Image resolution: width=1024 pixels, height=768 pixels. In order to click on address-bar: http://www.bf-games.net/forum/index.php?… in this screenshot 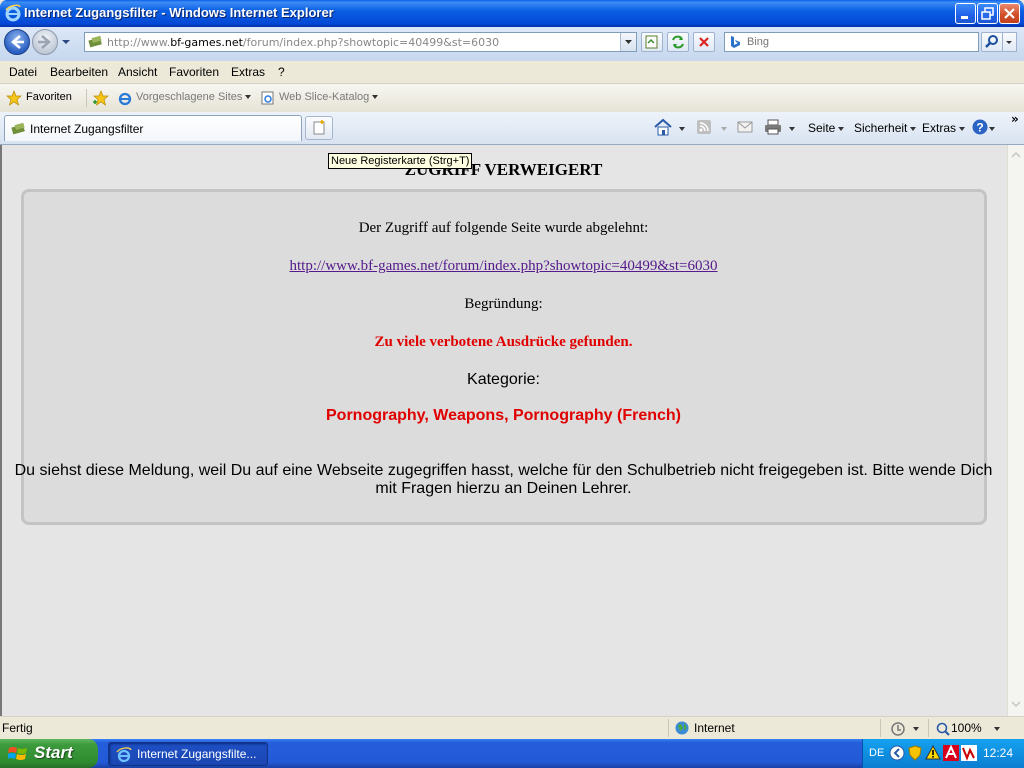, I will do `click(360, 42)`.